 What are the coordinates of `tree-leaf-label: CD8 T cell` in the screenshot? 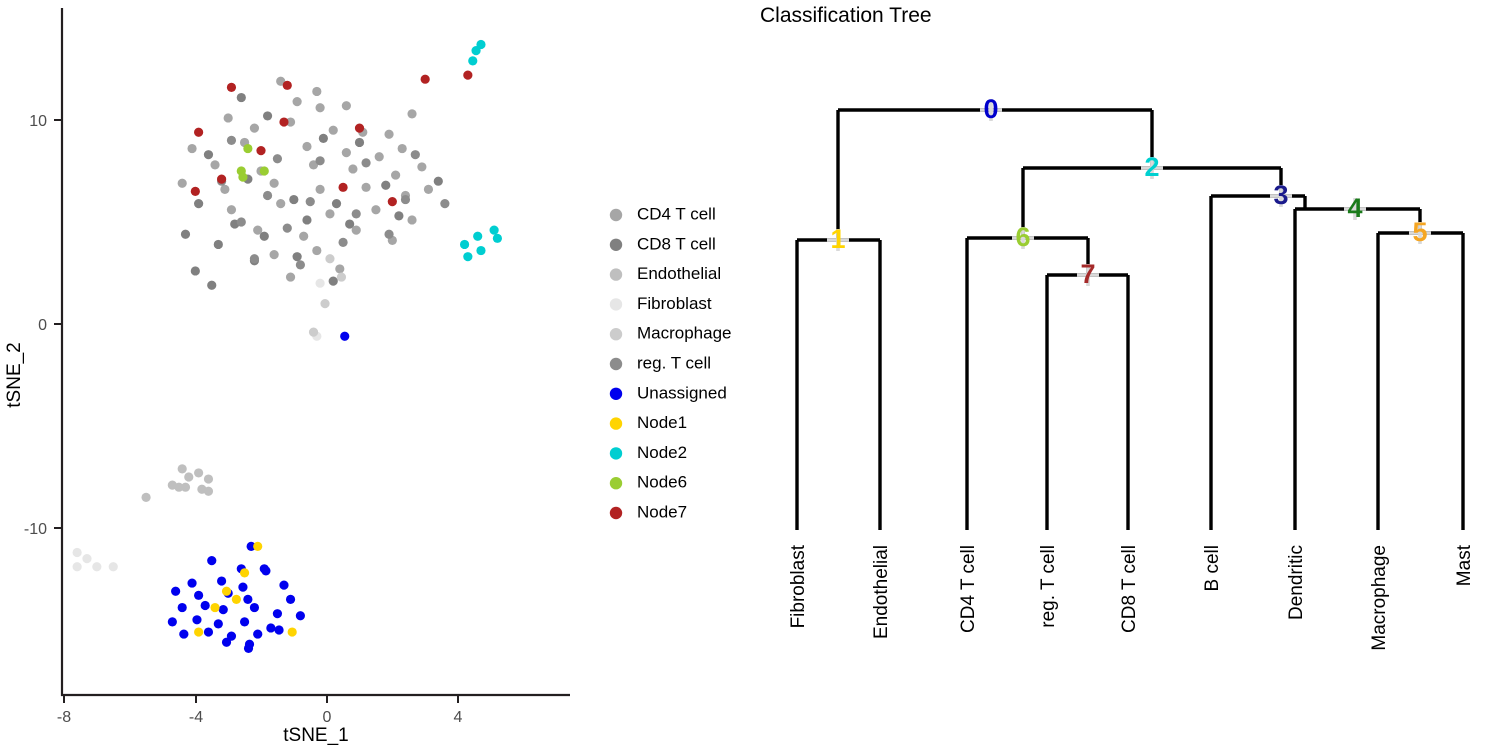 It's located at (1129, 589).